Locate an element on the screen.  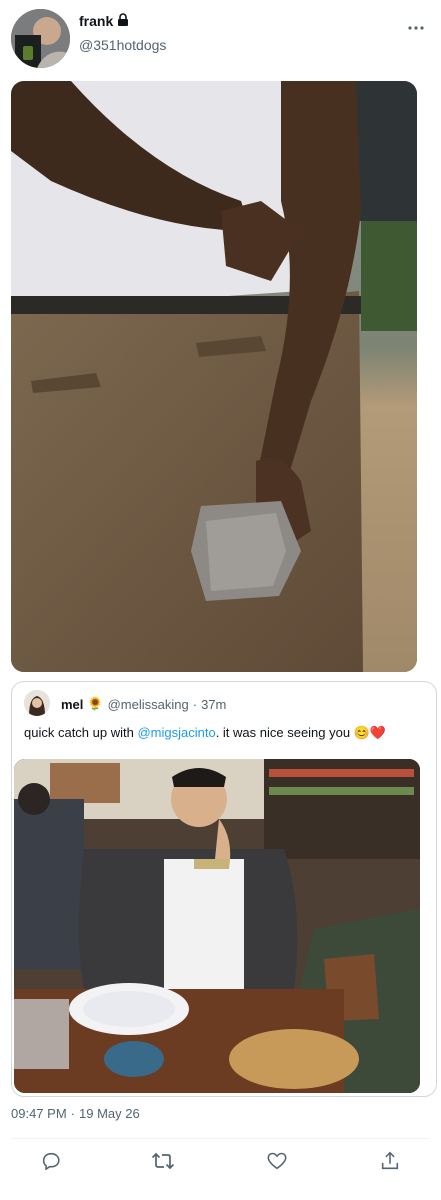
sunflower-emoji: 🌻 is located at coordinates (95, 703).